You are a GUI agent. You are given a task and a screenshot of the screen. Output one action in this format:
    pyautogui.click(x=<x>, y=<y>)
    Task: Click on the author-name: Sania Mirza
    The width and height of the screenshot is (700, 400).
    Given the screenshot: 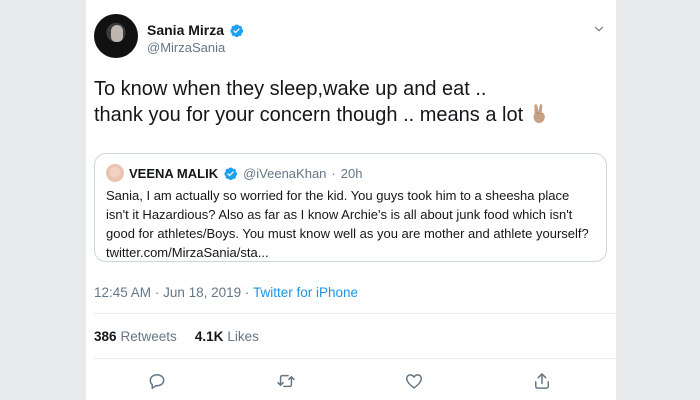 What is the action you would take?
    pyautogui.click(x=185, y=30)
    